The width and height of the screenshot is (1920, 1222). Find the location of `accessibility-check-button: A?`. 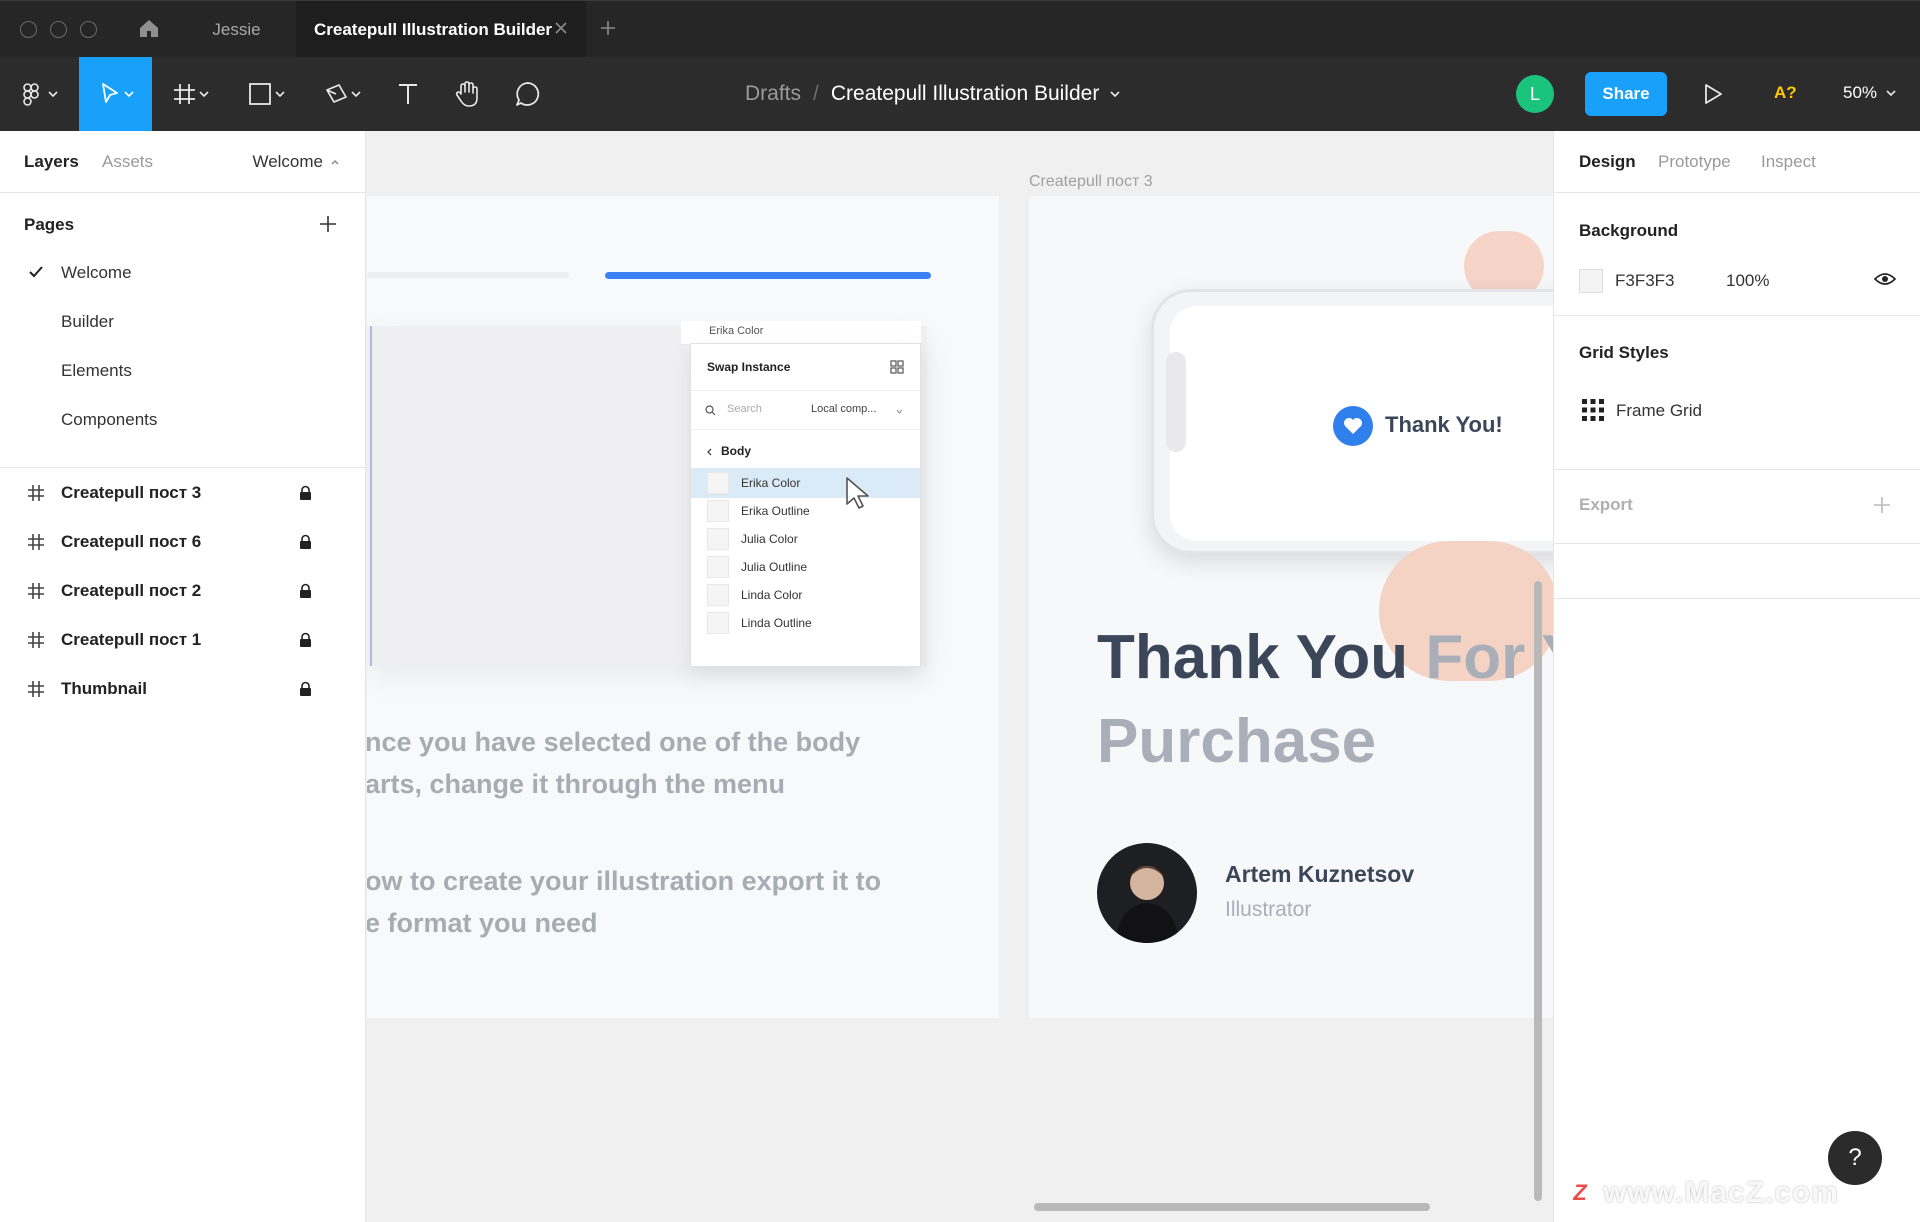

accessibility-check-button: A? is located at coordinates (1785, 93).